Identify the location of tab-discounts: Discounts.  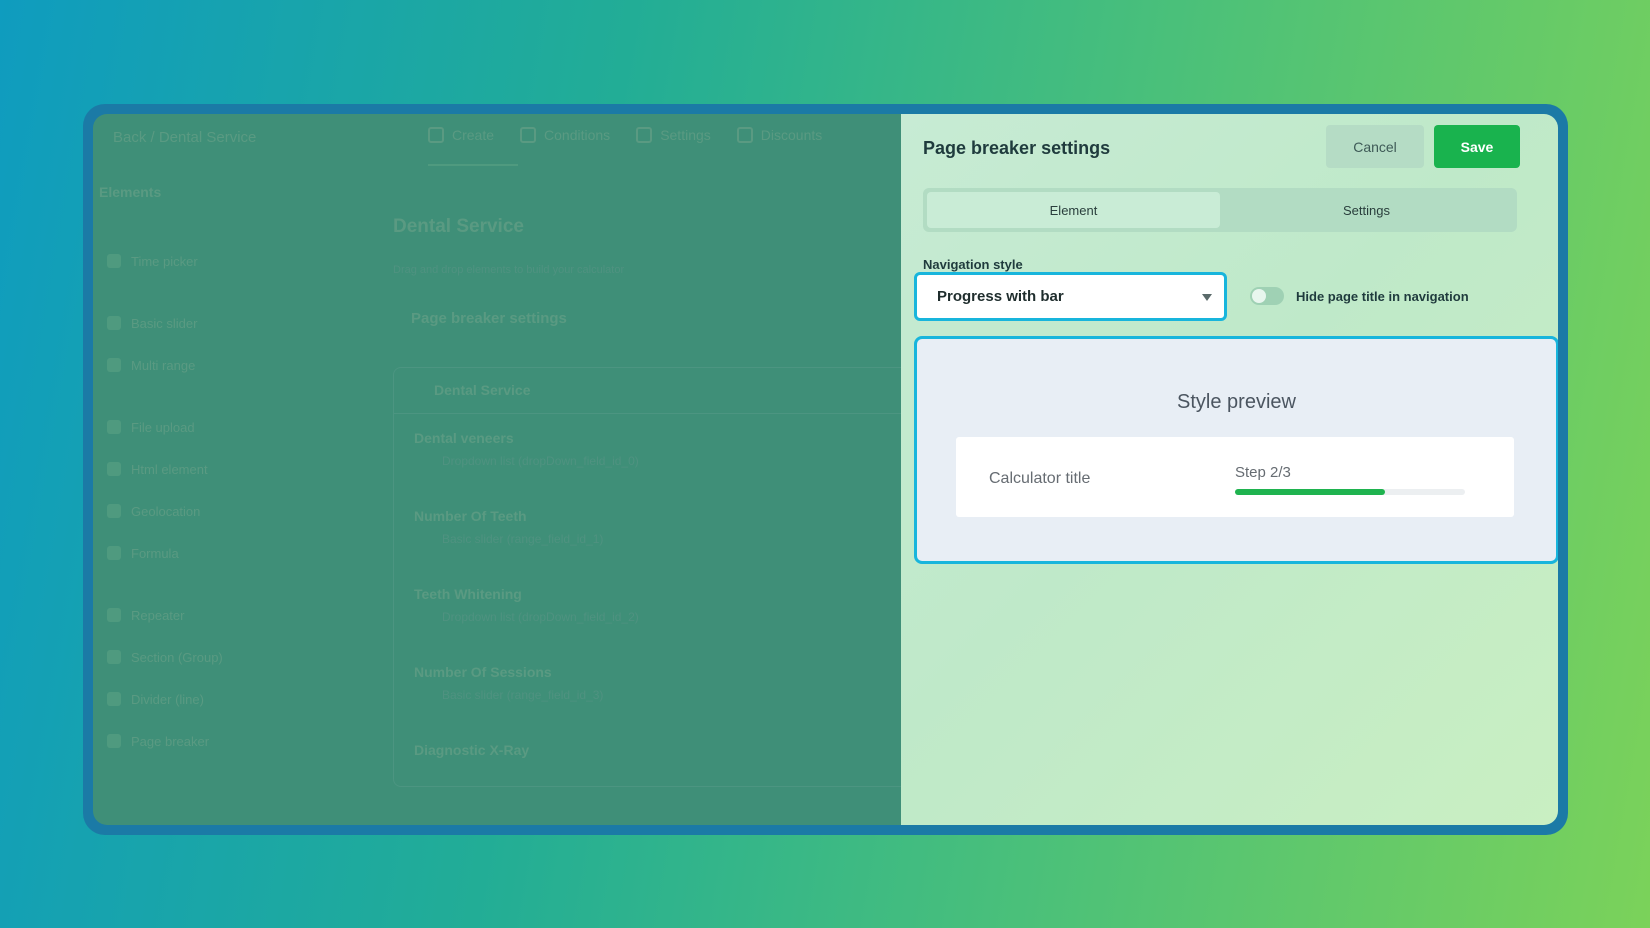
(779, 135).